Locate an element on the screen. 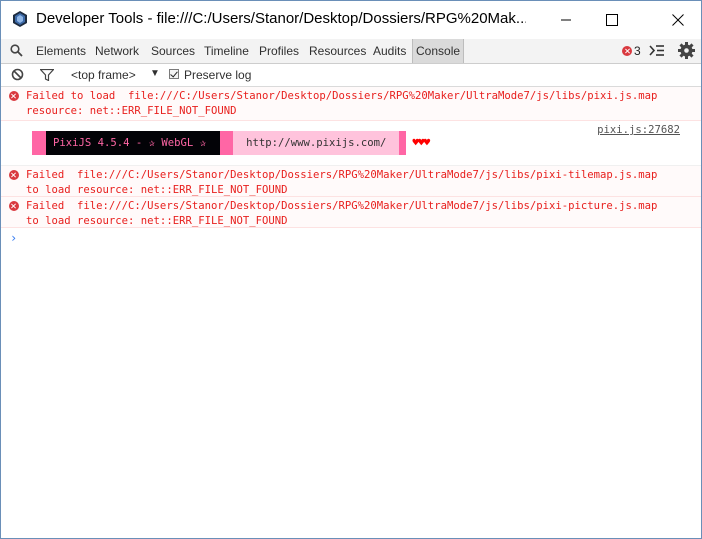 The height and width of the screenshot is (539, 702). error-count: 3 is located at coordinates (637, 51).